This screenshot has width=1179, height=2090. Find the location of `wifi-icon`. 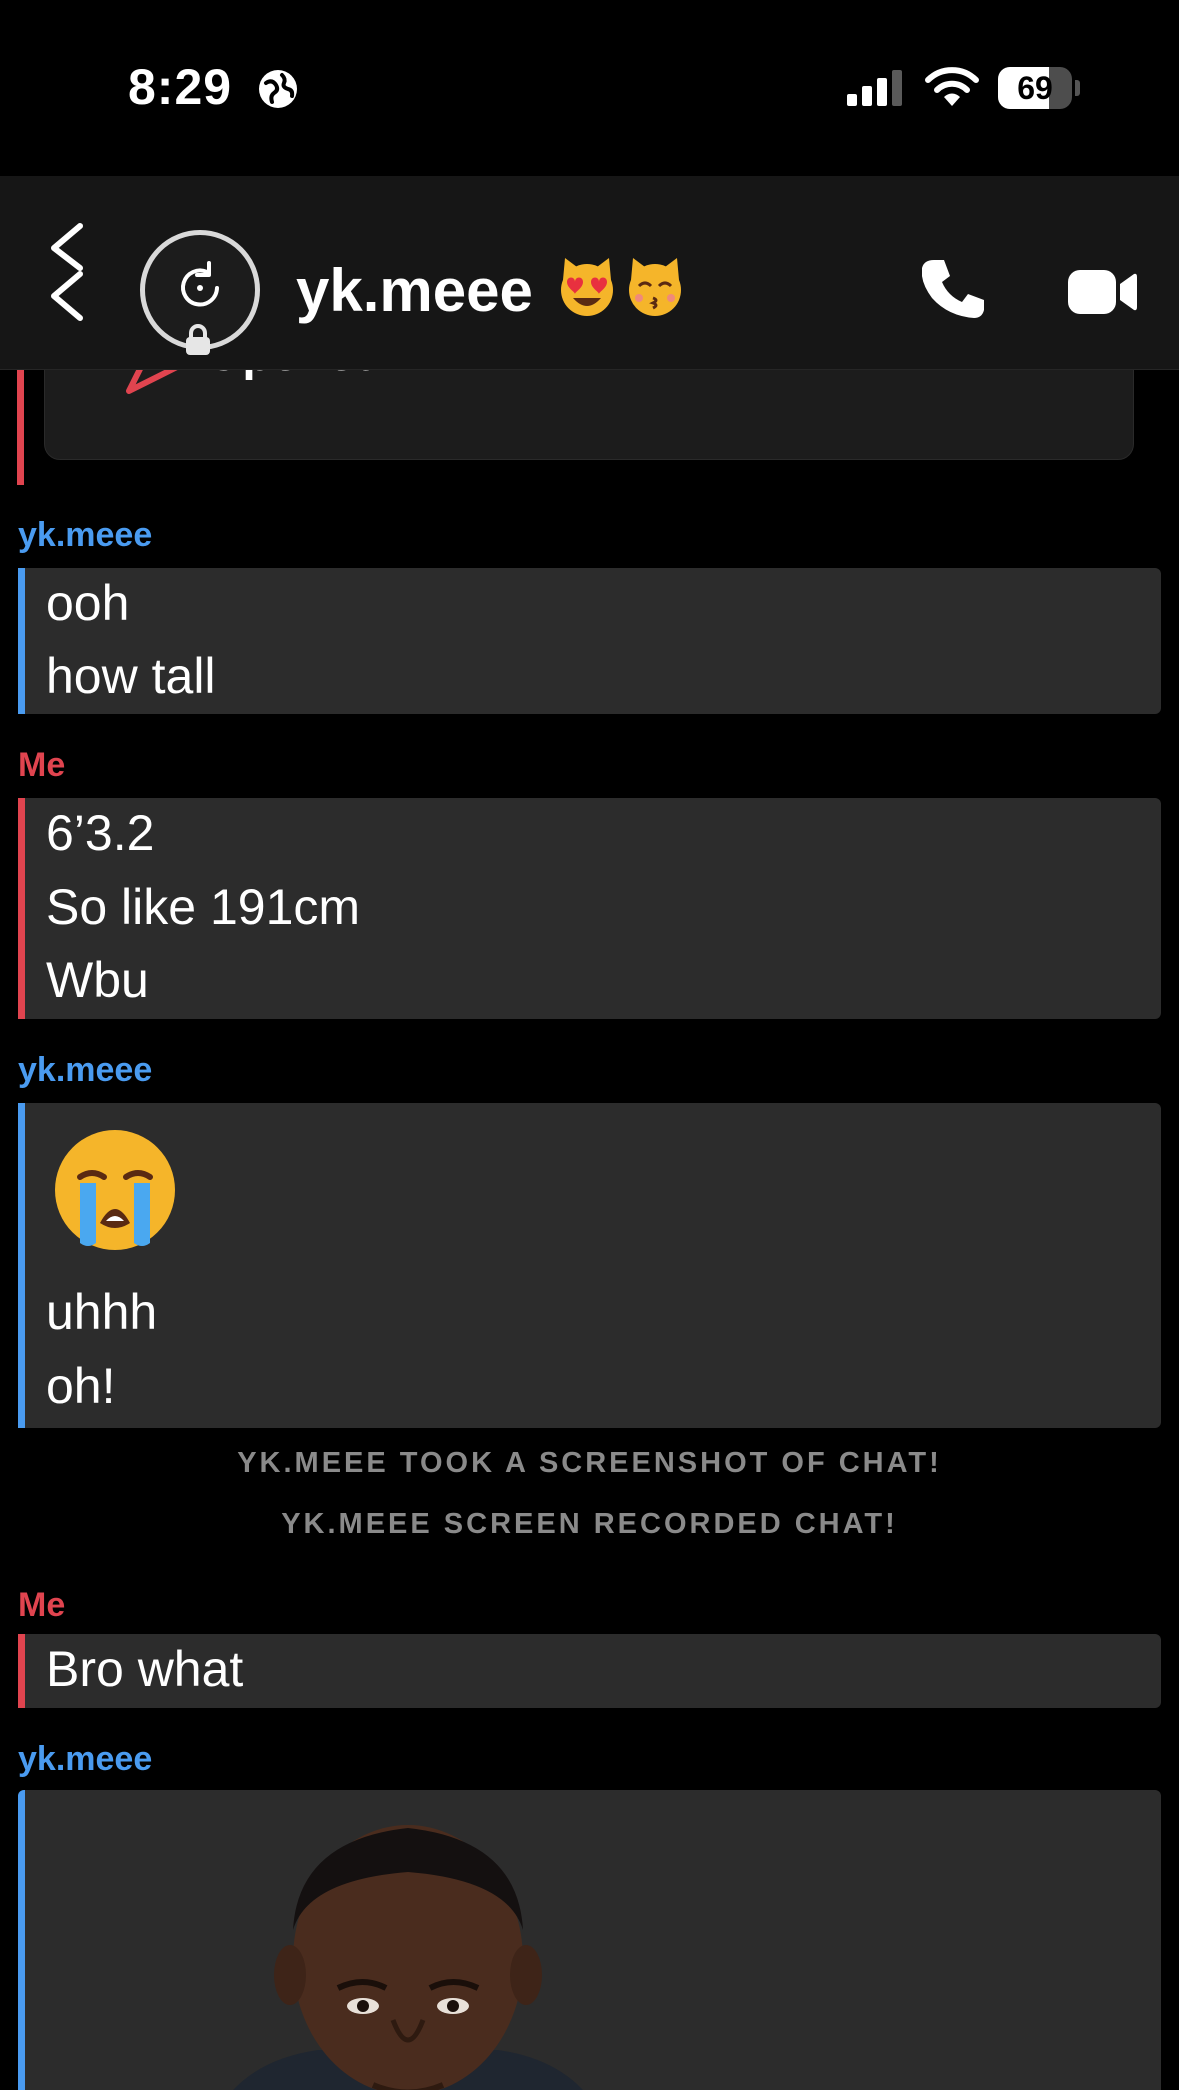

wifi-icon is located at coordinates (952, 86).